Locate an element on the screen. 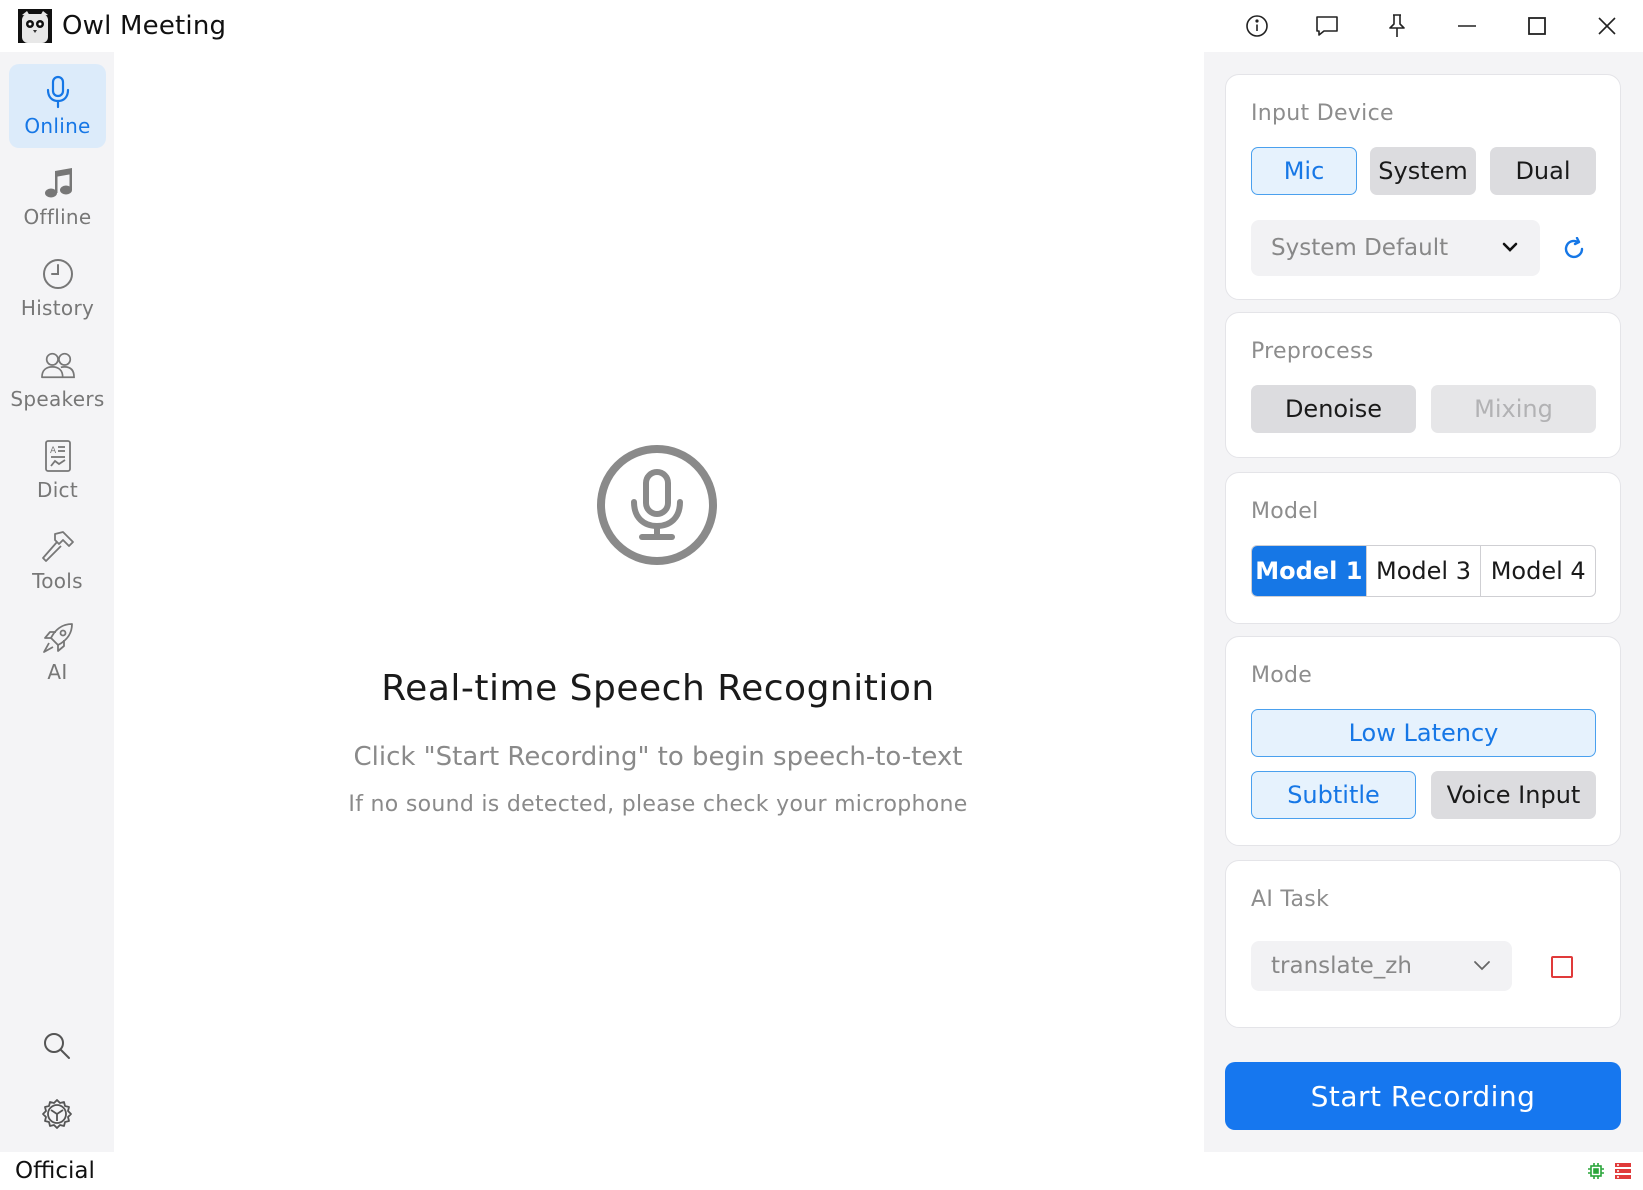 This screenshot has width=1643, height=1190. mode-card: Mode Low Latency Subtitle Voice Input is located at coordinates (1423, 741).